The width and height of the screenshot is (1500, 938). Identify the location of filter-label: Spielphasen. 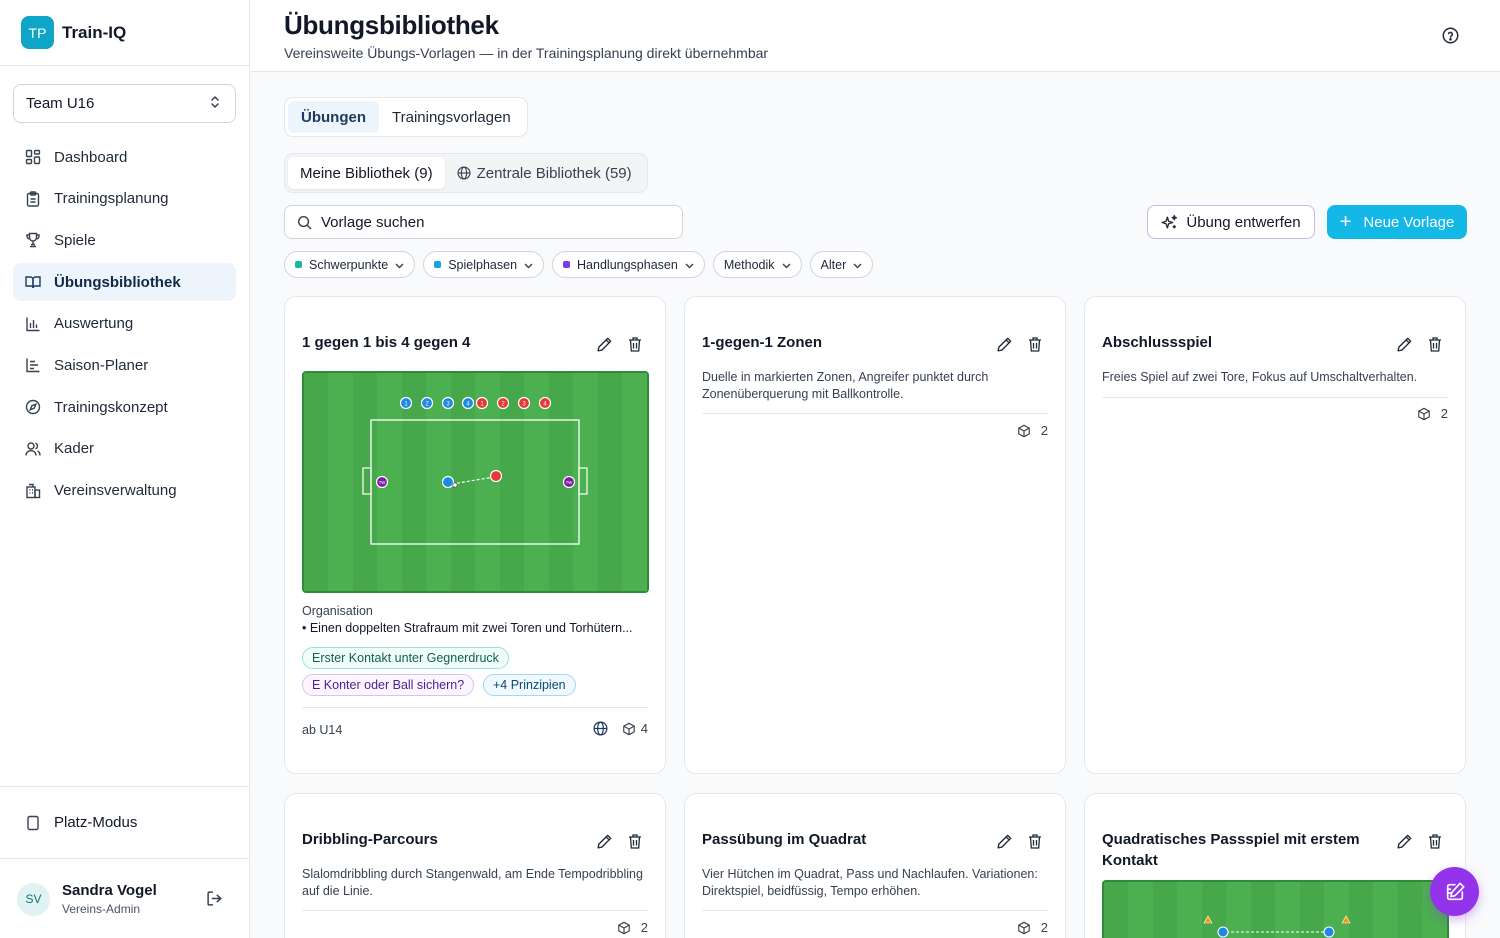
(483, 264).